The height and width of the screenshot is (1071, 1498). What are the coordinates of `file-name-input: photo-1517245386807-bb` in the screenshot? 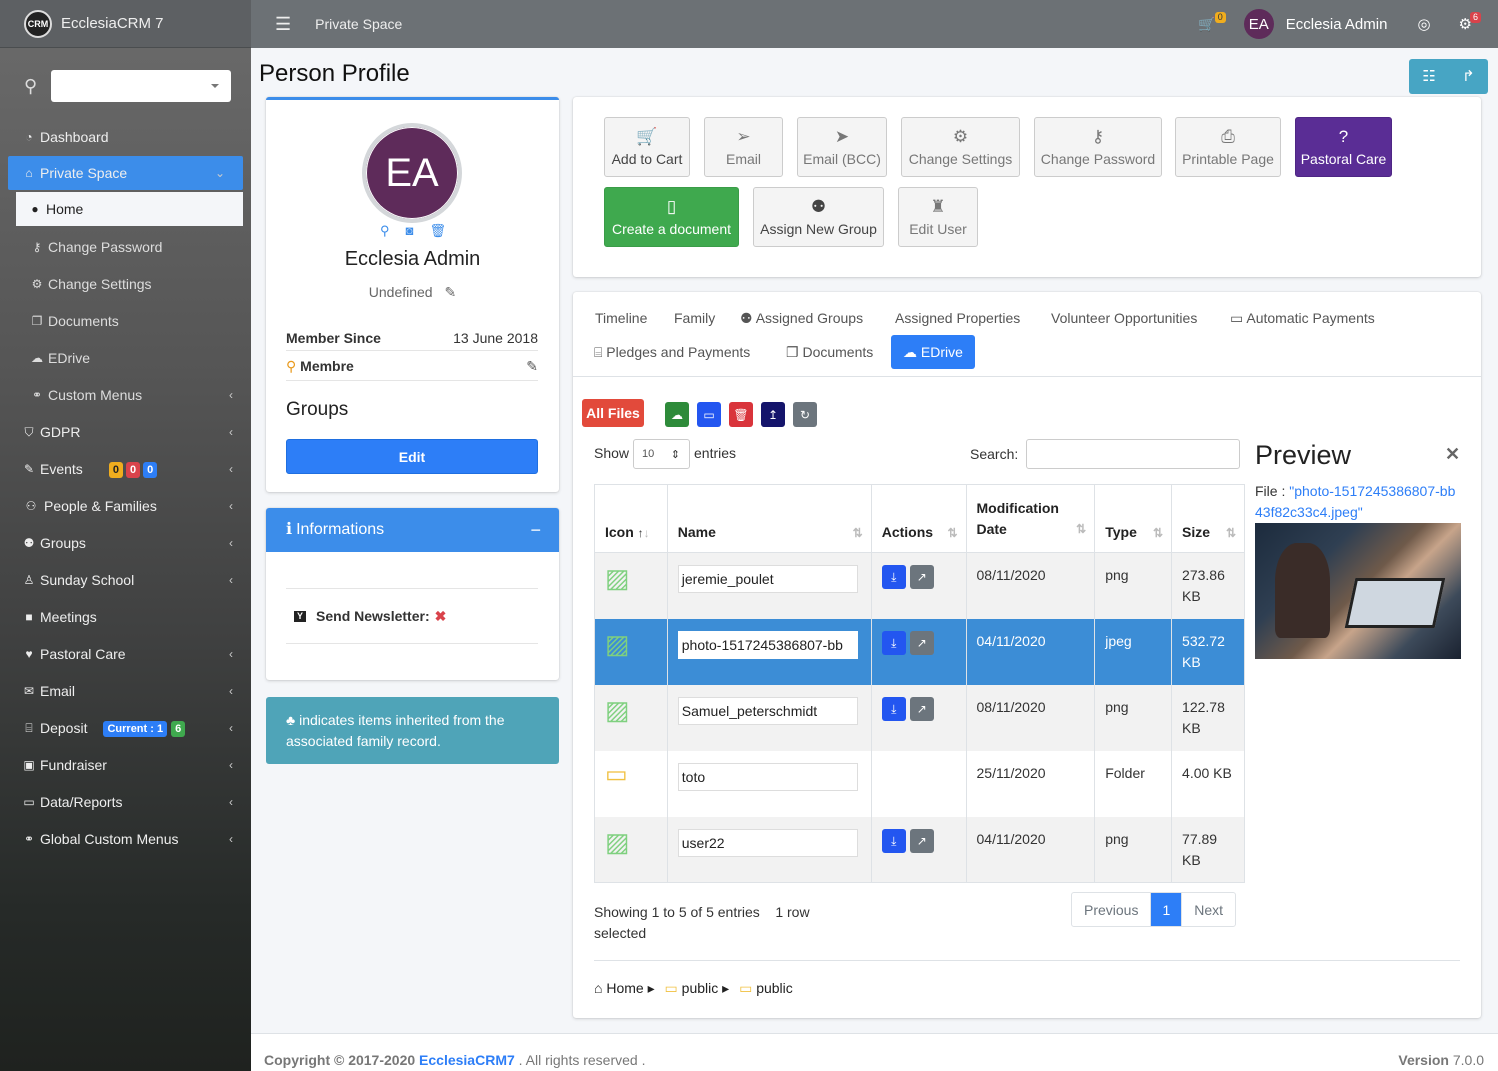 It's located at (767, 644).